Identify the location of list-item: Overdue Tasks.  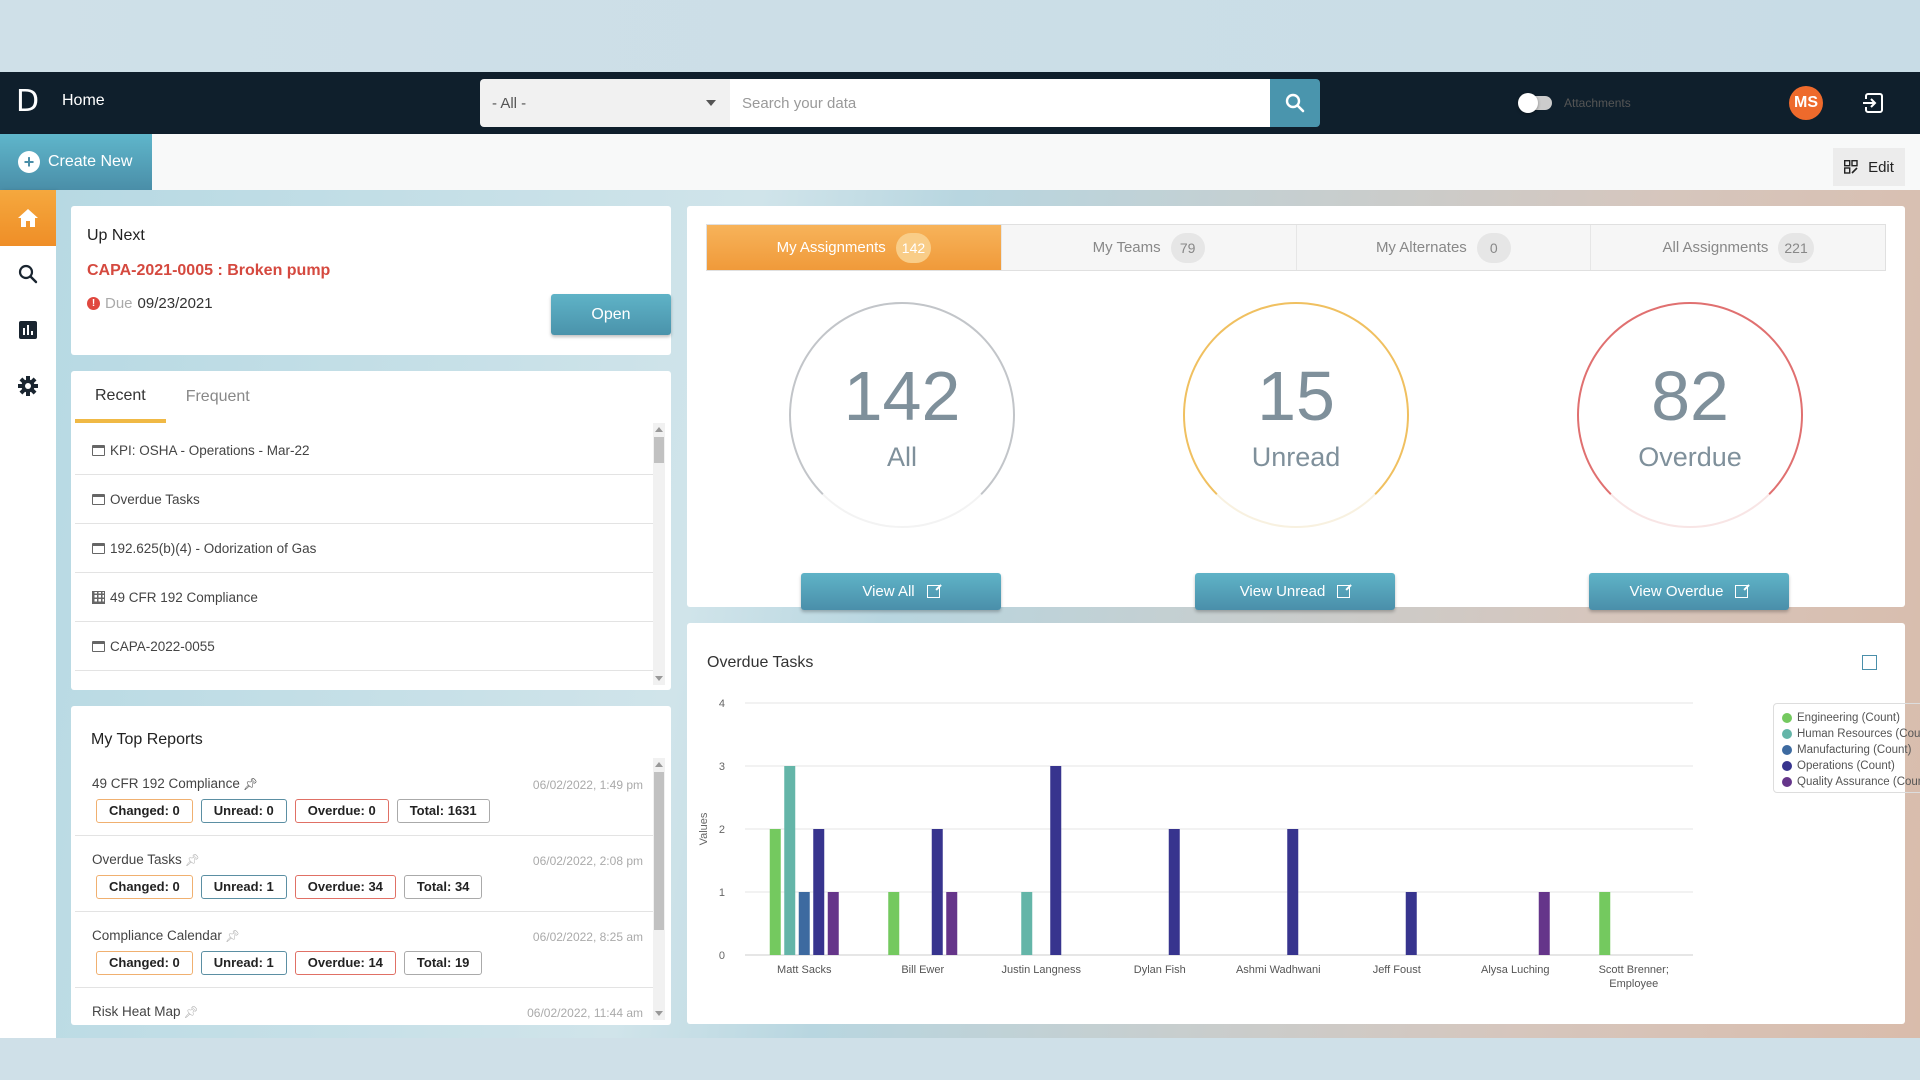
(365, 499).